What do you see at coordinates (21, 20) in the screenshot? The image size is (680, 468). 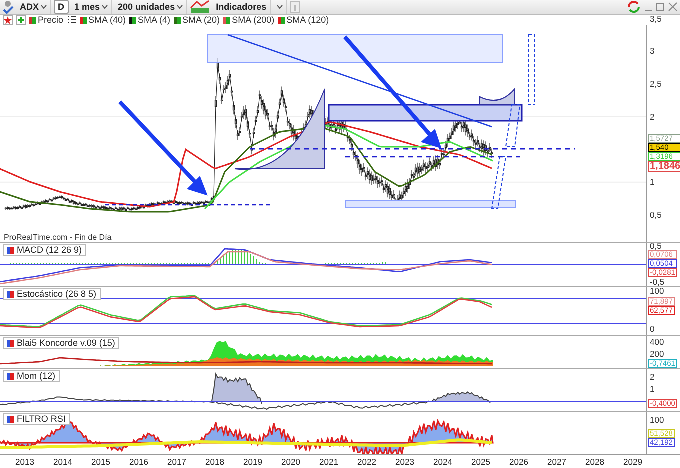 I see `add-icon` at bounding box center [21, 20].